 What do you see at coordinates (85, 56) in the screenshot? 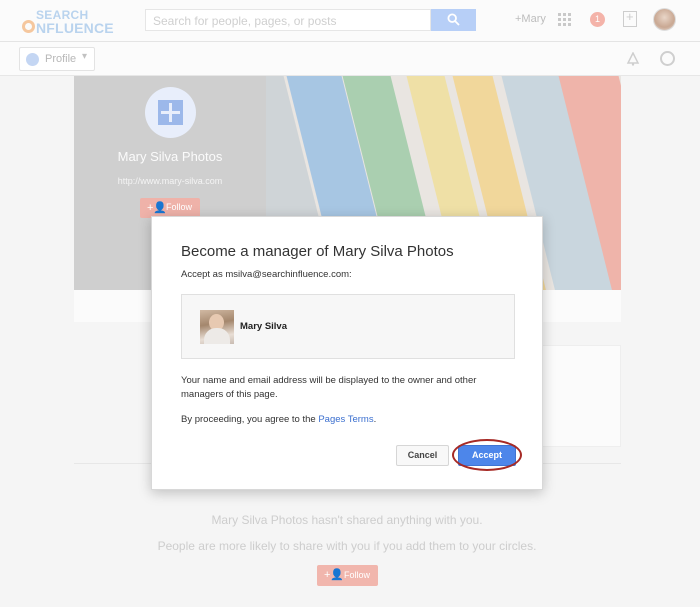
I see `chevron-down-icon: ▾` at bounding box center [85, 56].